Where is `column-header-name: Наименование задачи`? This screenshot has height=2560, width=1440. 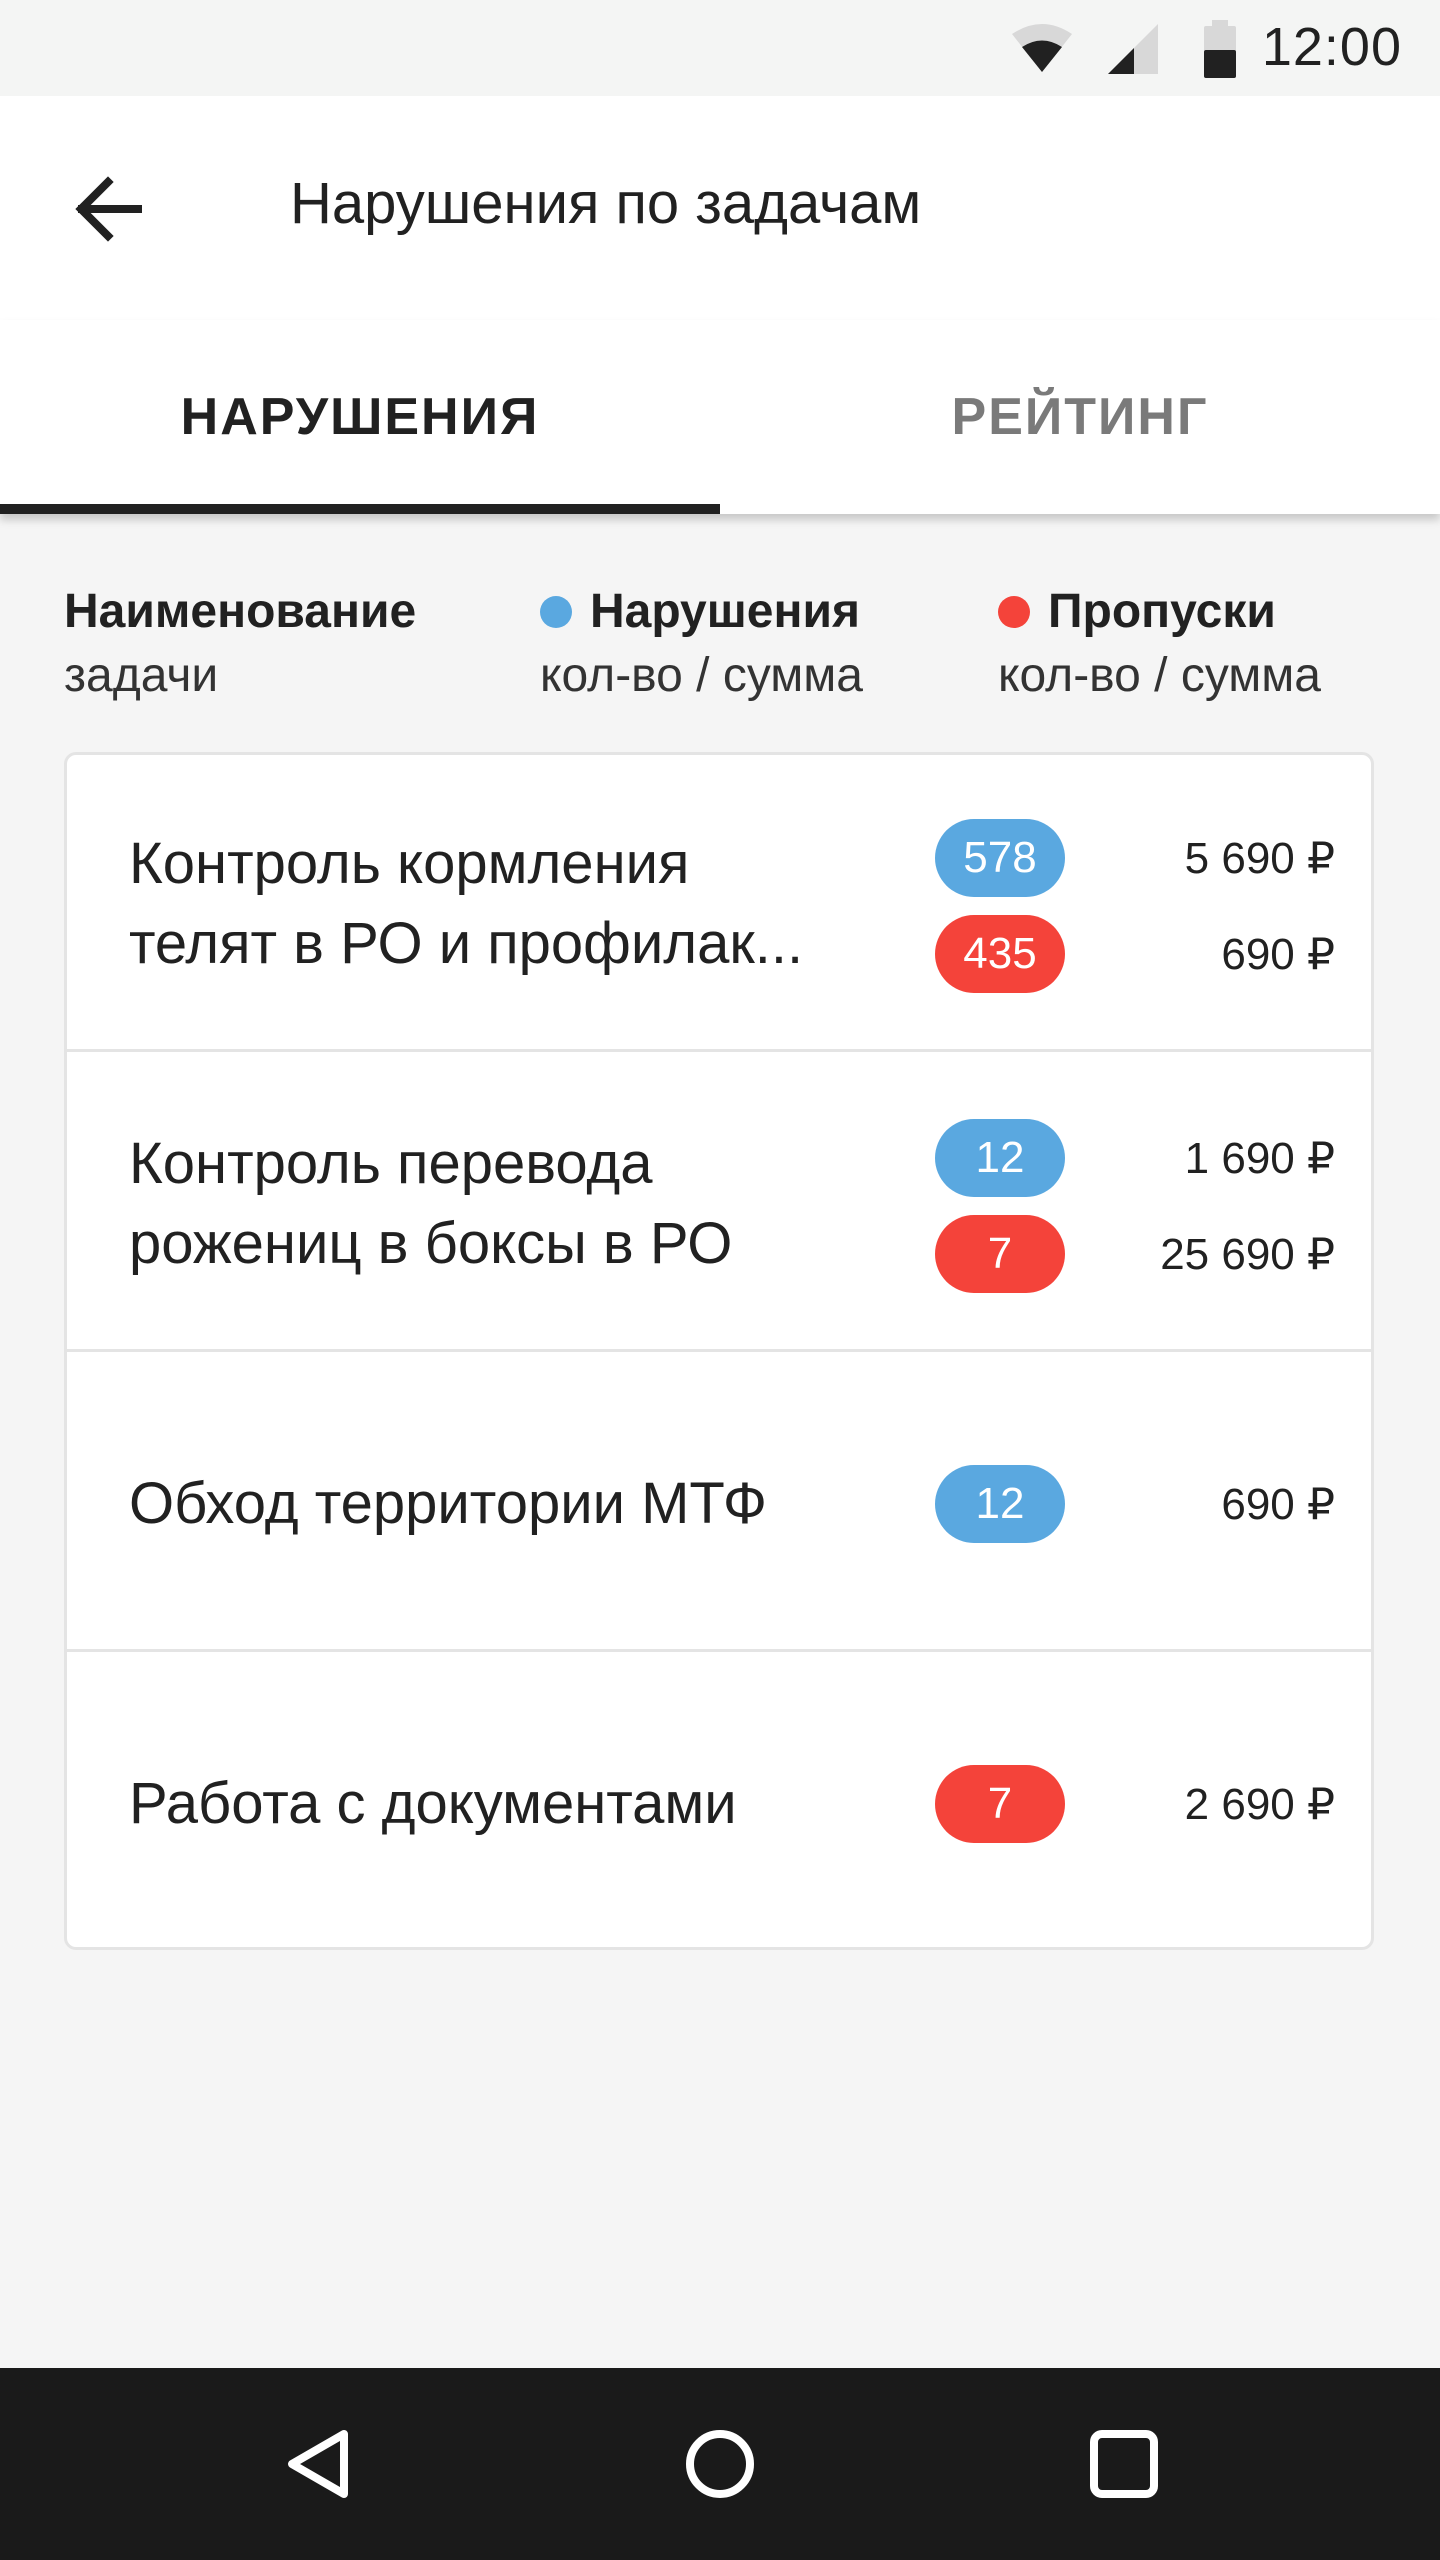 column-header-name: Наименование задачи is located at coordinates (240, 644).